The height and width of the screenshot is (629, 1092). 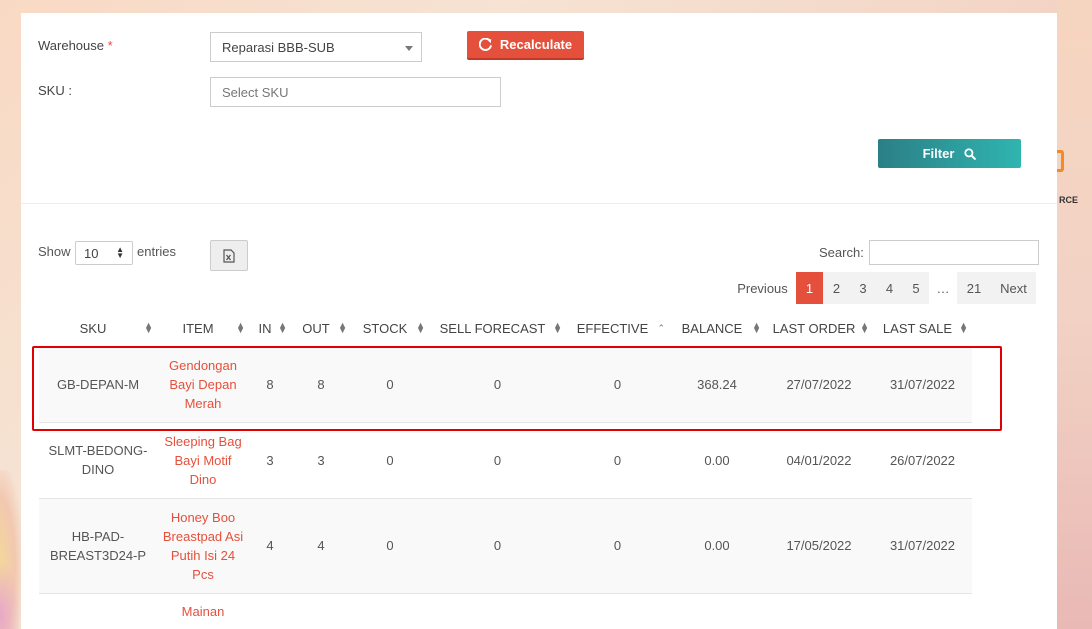 I want to click on cell-sku: GB-DEPAN-M, so click(x=98, y=383).